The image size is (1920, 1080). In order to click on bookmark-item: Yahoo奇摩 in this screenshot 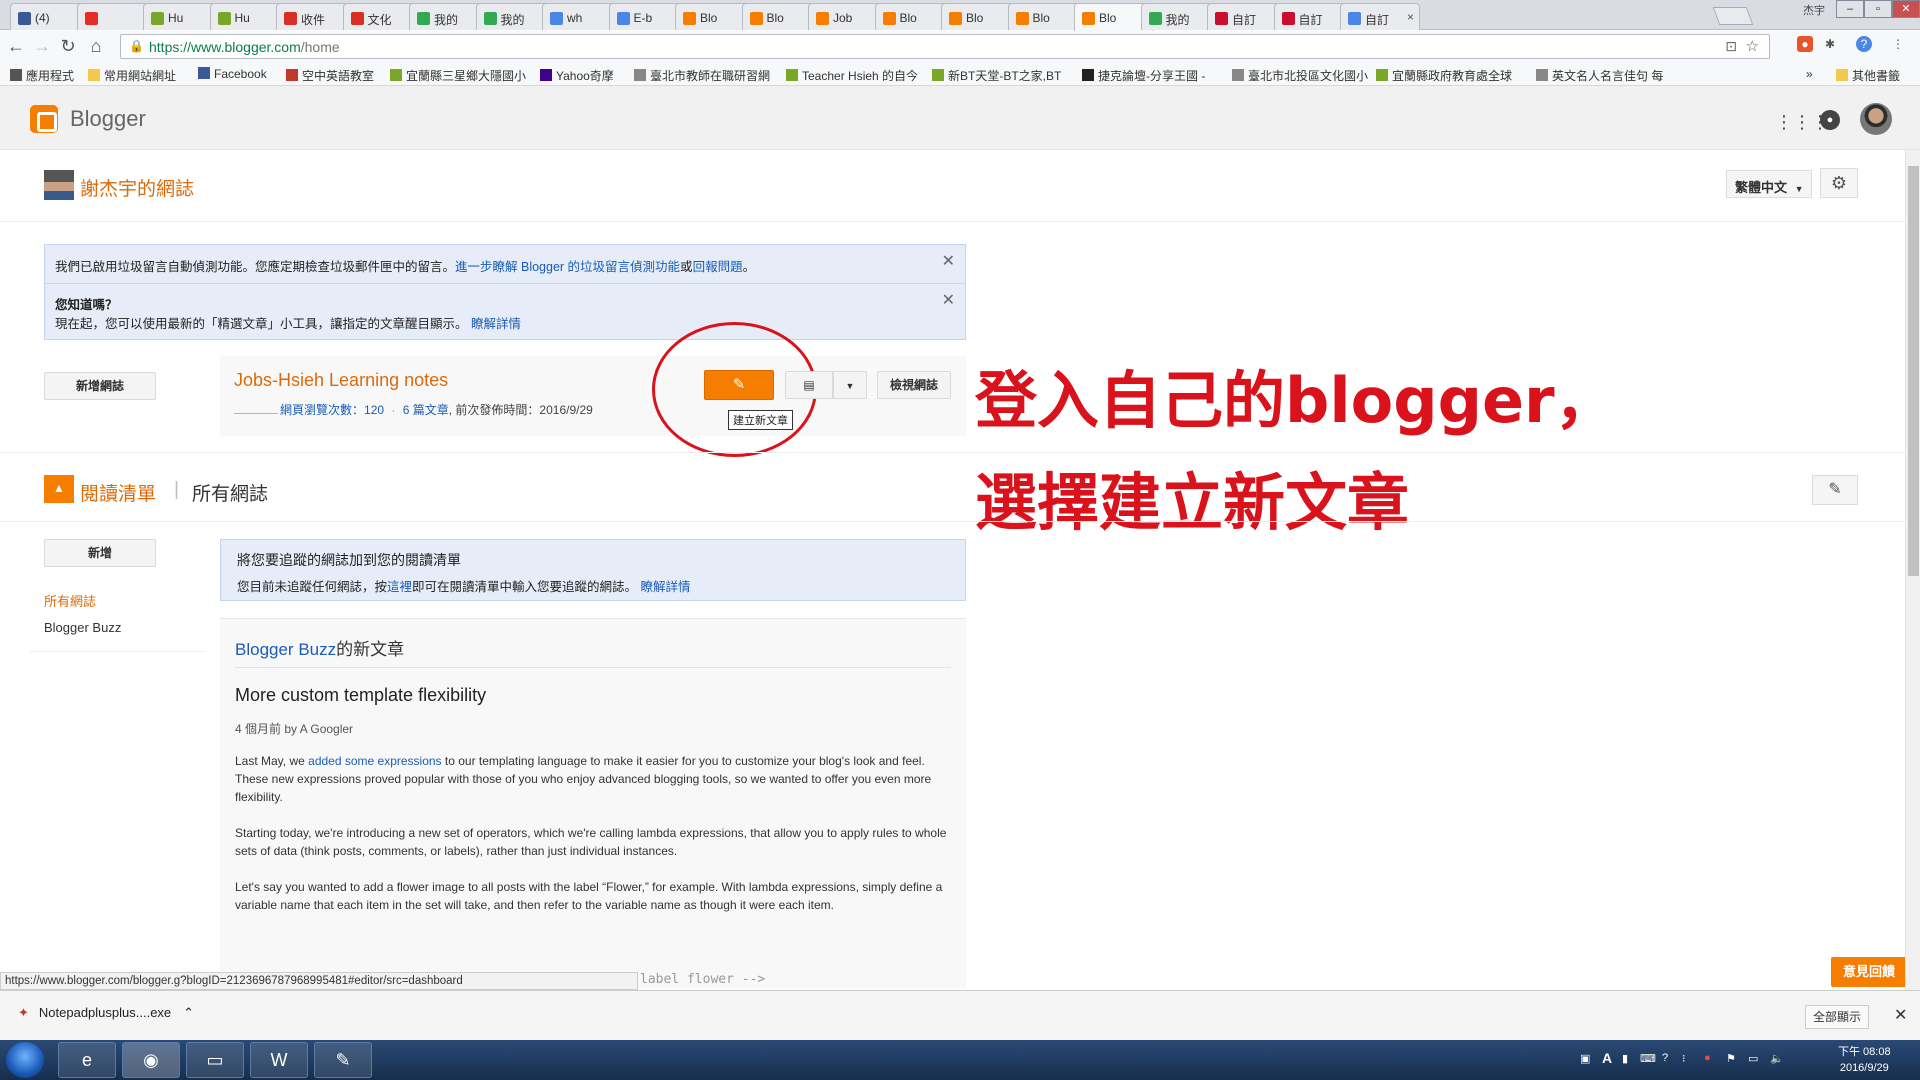, I will do `click(577, 75)`.